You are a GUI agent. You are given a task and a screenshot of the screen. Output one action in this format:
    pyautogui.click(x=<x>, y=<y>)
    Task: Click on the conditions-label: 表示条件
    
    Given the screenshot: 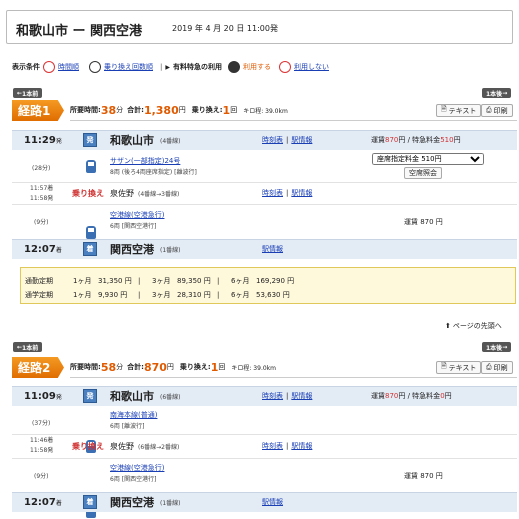 What is the action you would take?
    pyautogui.click(x=26, y=67)
    